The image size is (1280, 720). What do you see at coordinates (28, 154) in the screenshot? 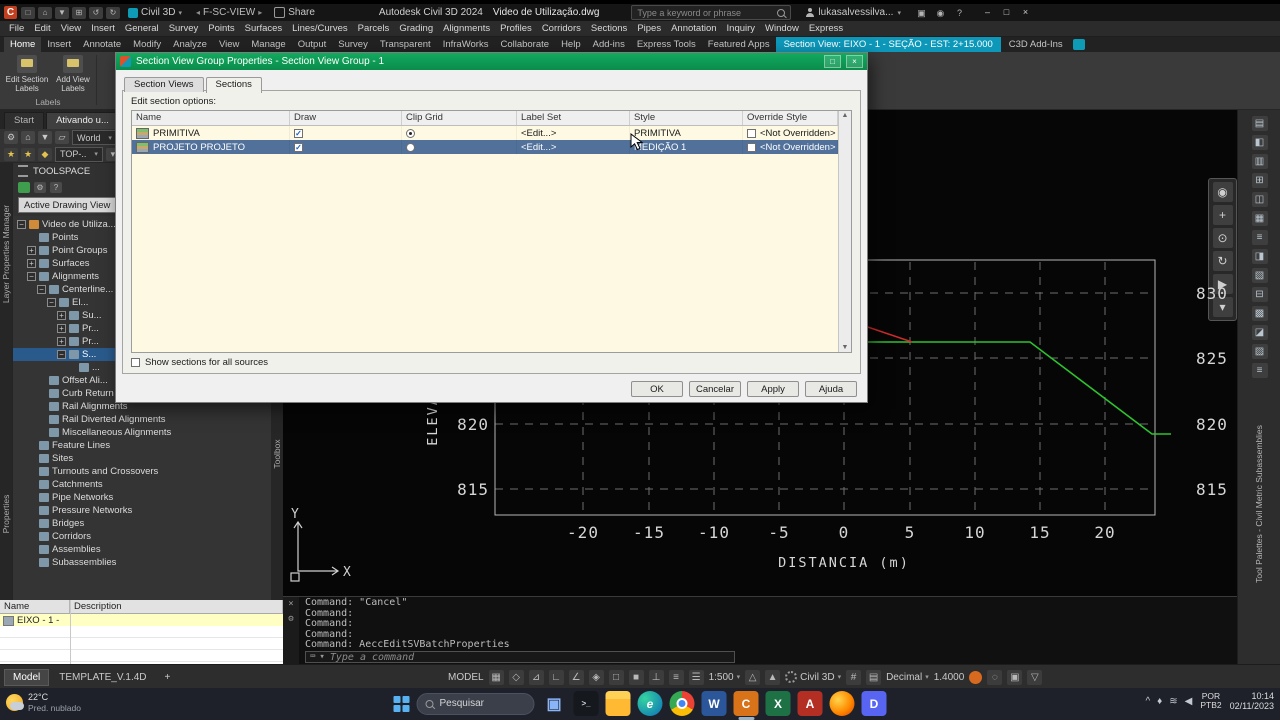
I see `style-icon: ★` at bounding box center [28, 154].